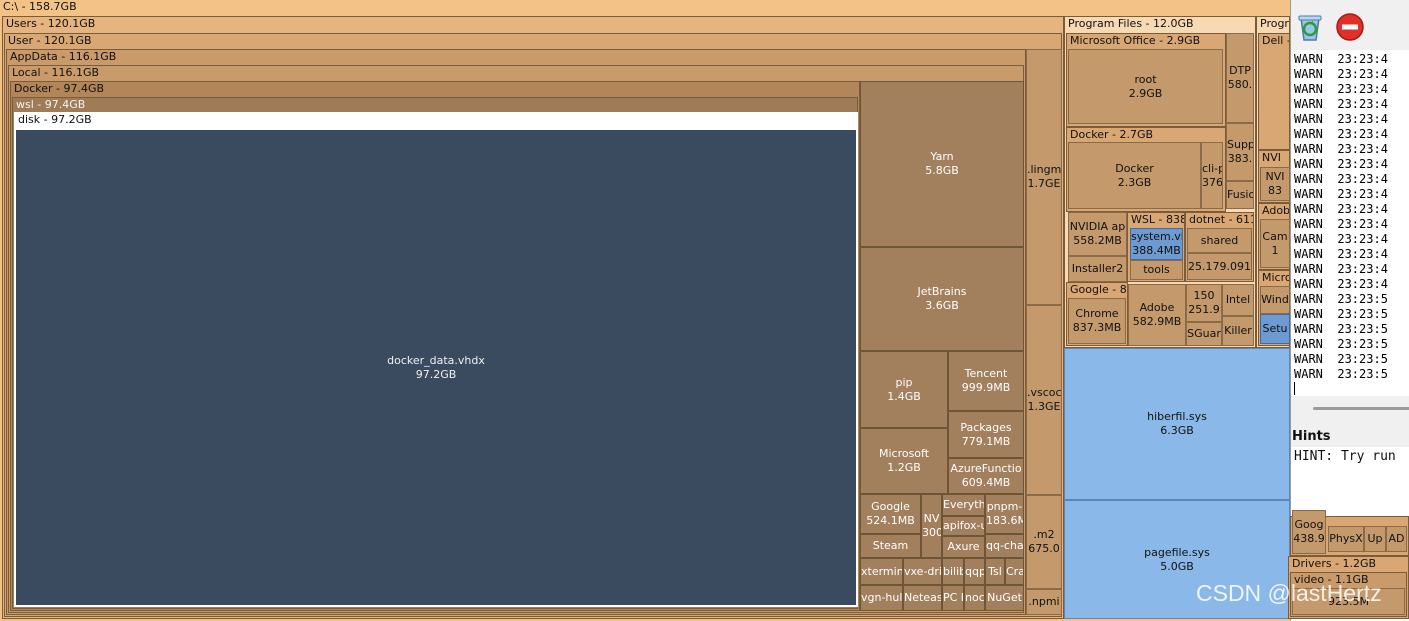  I want to click on hints-panel: Hints HINT: Try run, so click(1350, 471).